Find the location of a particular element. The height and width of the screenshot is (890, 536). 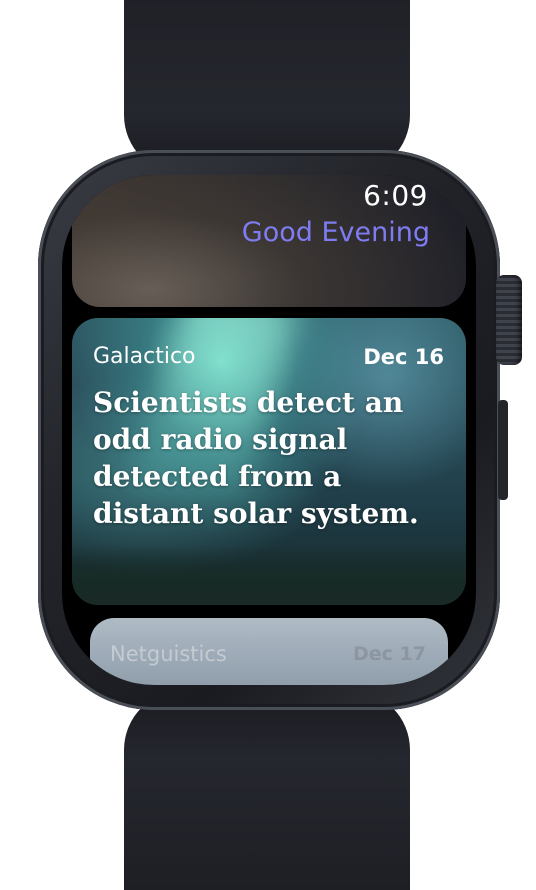

next-article-card: Netguistics Dec 17 is located at coordinates (269, 651).